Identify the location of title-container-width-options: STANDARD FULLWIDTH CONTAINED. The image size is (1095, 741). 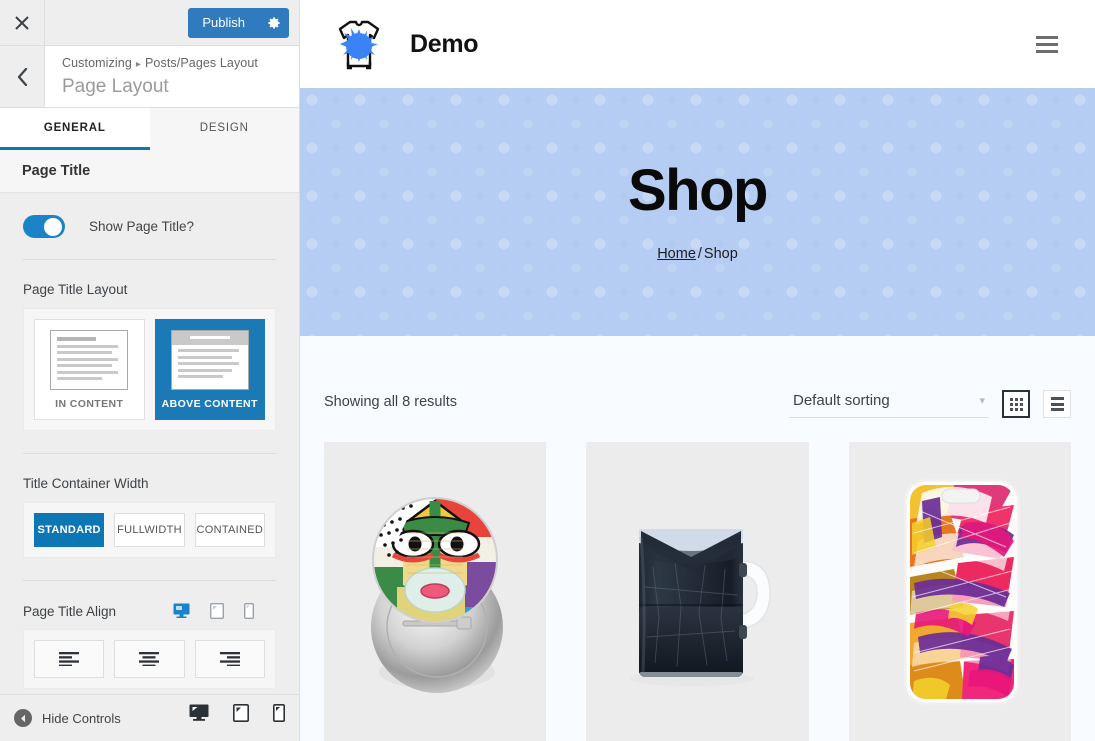
(149, 530).